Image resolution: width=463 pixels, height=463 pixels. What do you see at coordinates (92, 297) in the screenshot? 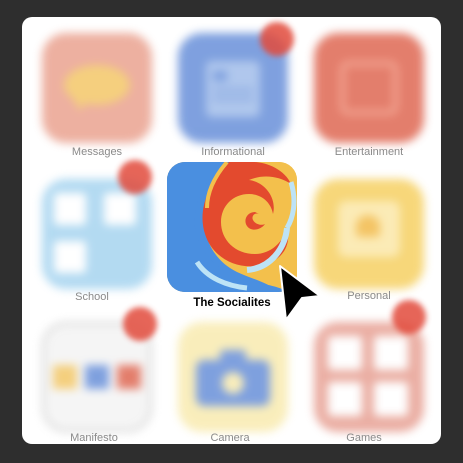
I see `school-label: School` at bounding box center [92, 297].